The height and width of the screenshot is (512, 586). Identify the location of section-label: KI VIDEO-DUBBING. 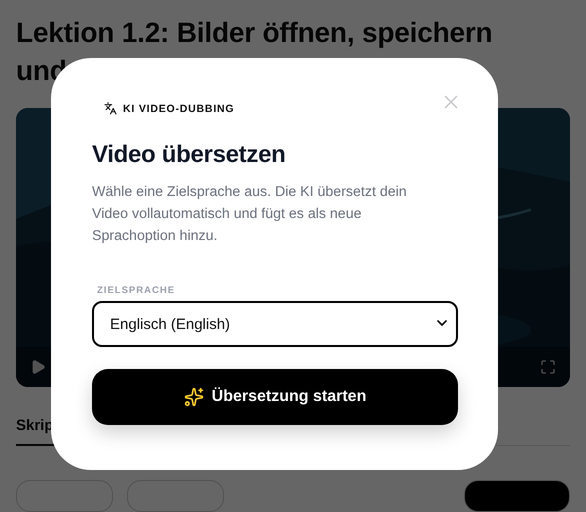
(178, 108).